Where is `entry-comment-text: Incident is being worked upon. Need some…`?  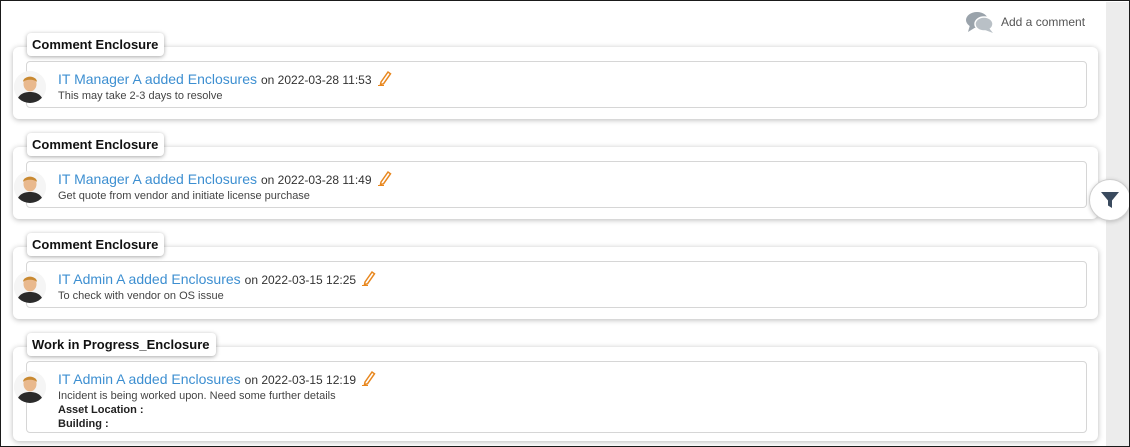
entry-comment-text: Incident is being worked upon. Need some… is located at coordinates (197, 396).